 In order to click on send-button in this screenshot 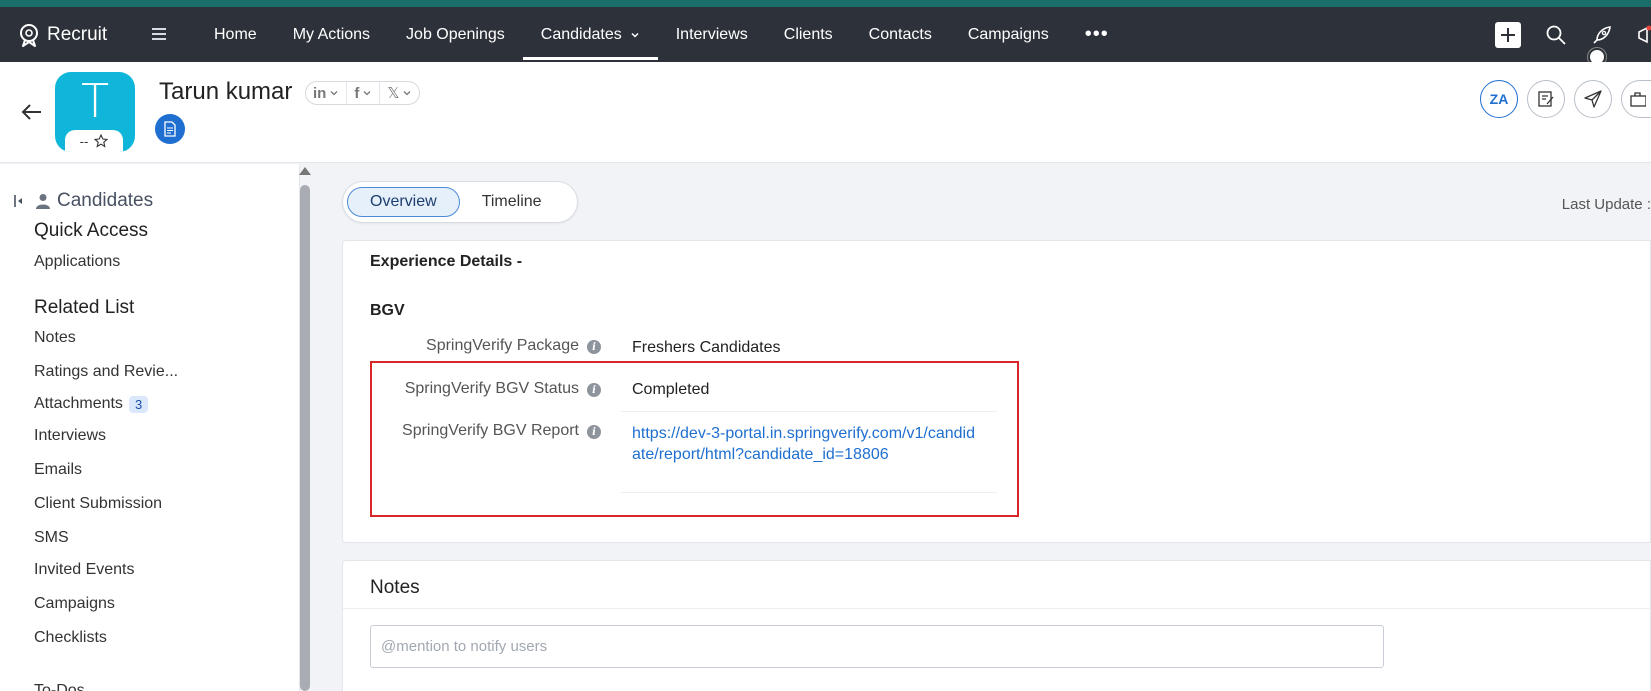, I will do `click(1593, 99)`.